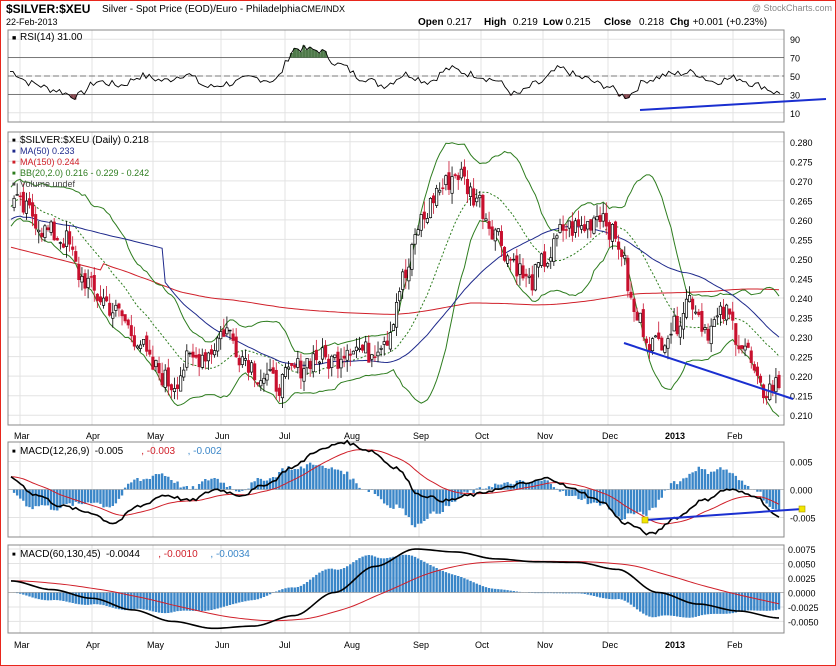 Image resolution: width=836 pixels, height=666 pixels. I want to click on month-label-bottom: Apr, so click(93, 645).